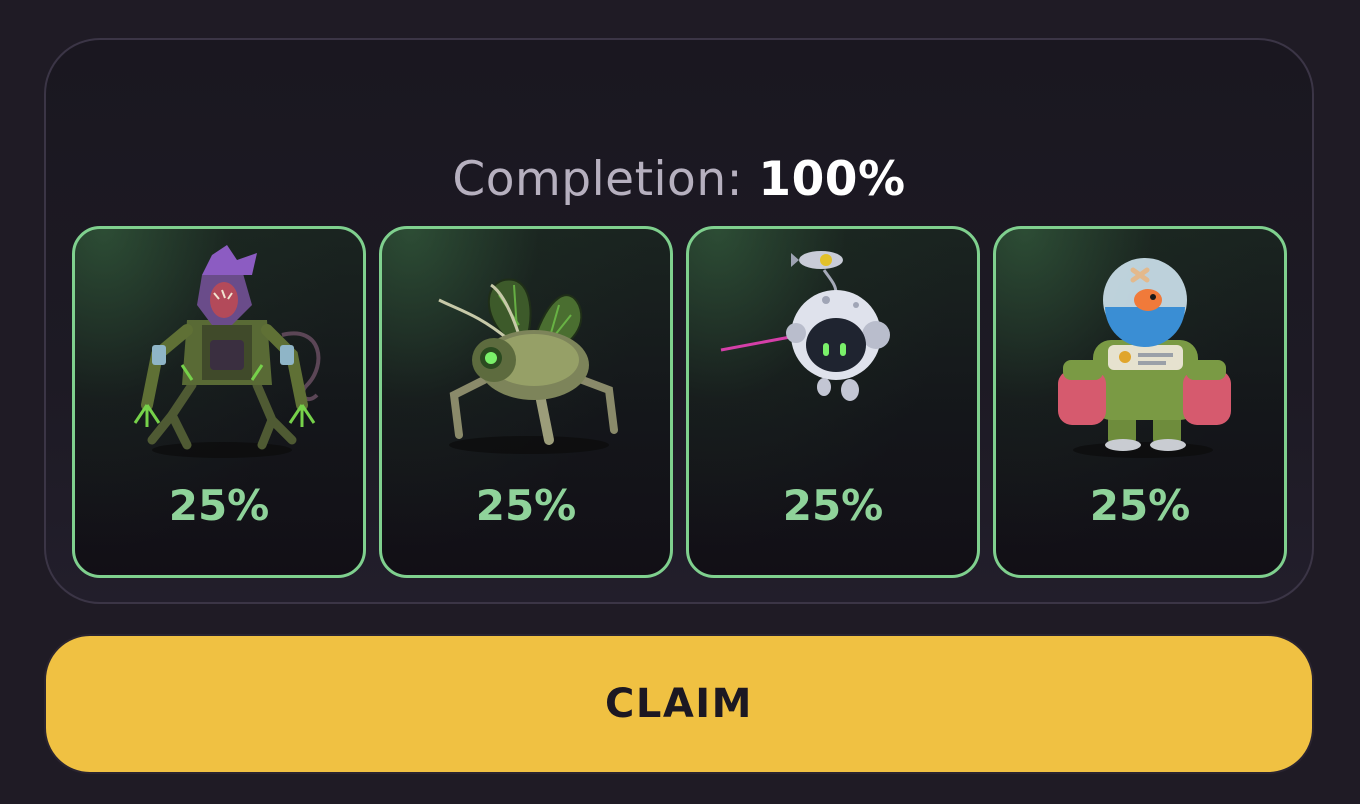 Image resolution: width=1360 pixels, height=804 pixels. I want to click on reward-card-space-drone: 25%, so click(833, 402).